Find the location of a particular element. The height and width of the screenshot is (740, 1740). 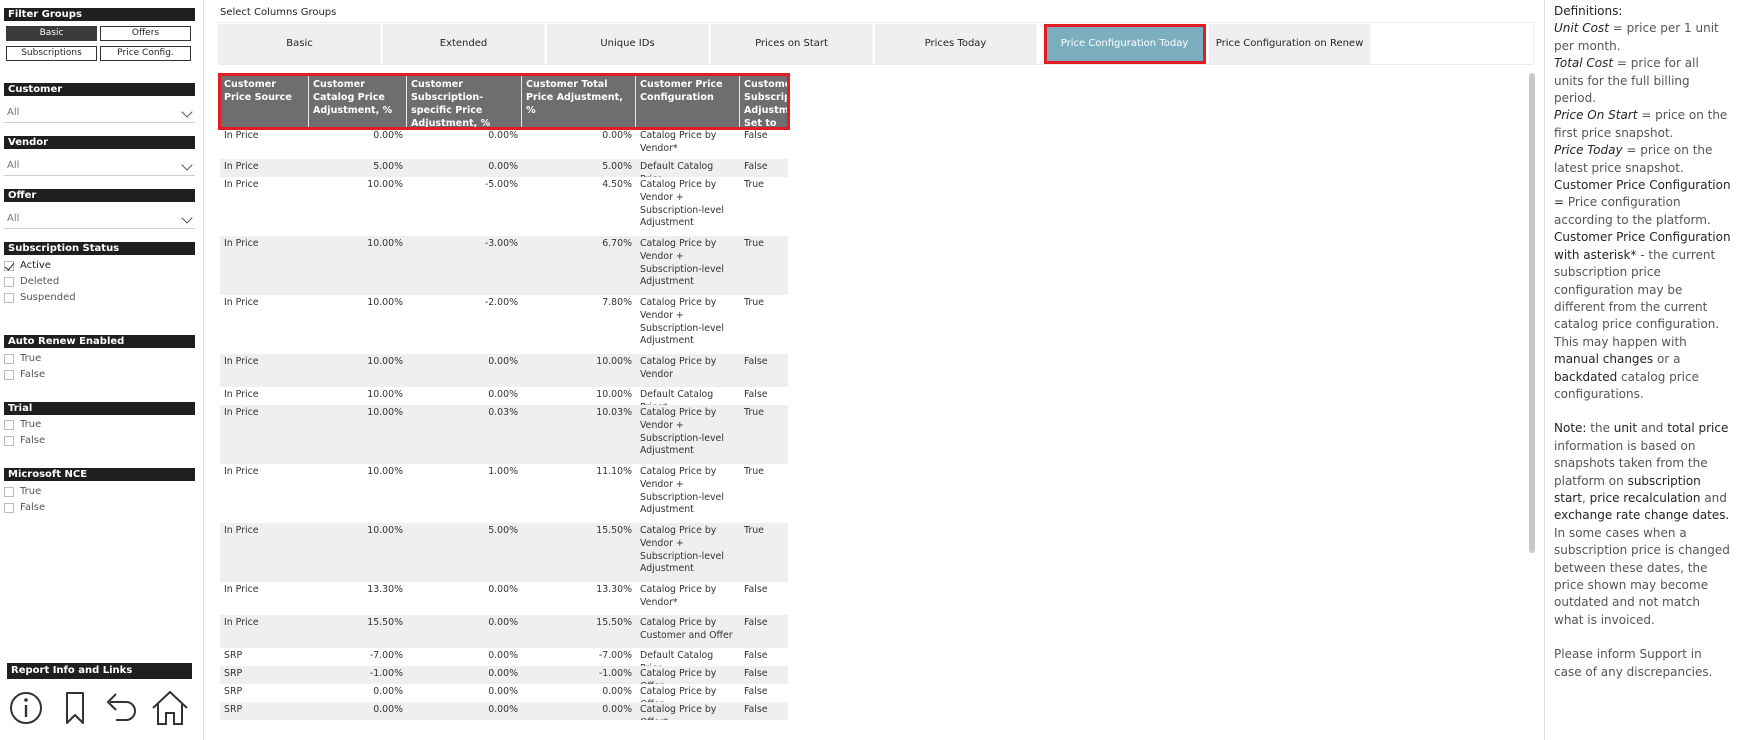

filter-group-basic-button: Basic is located at coordinates (51, 33).